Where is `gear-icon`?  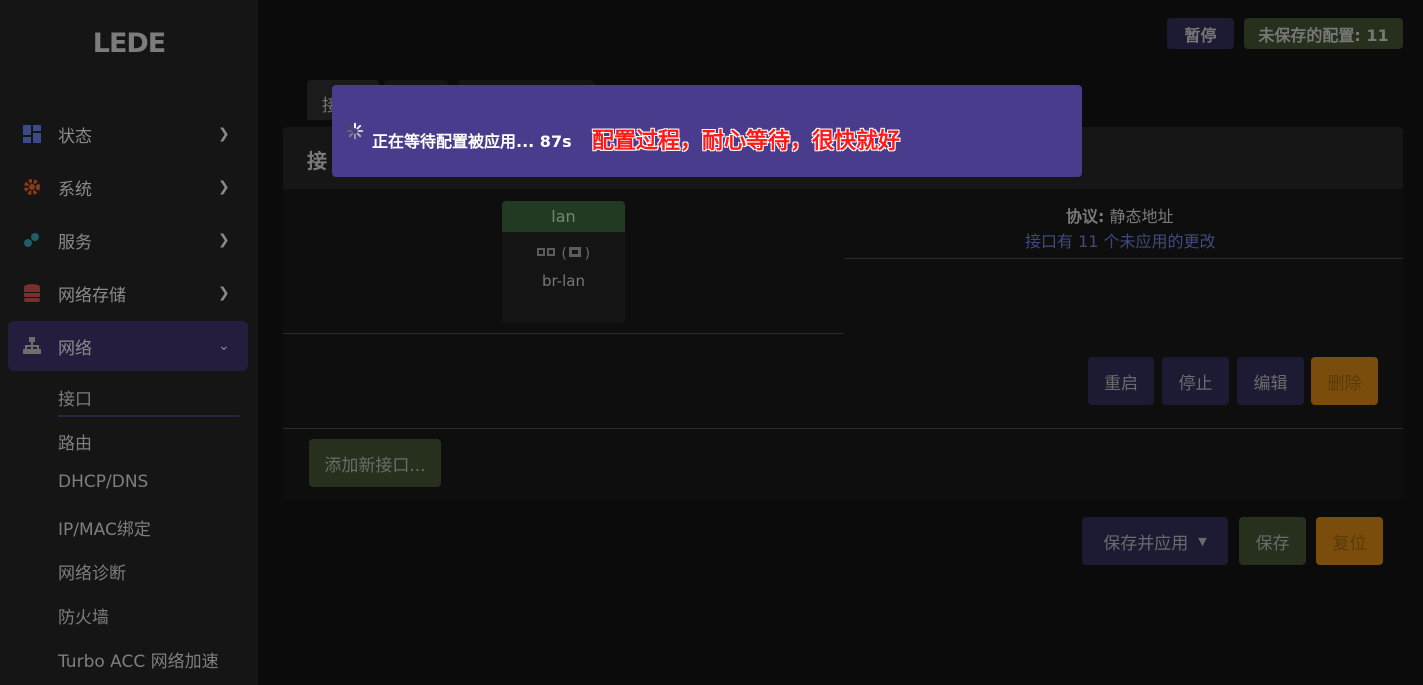
gear-icon is located at coordinates (32, 187).